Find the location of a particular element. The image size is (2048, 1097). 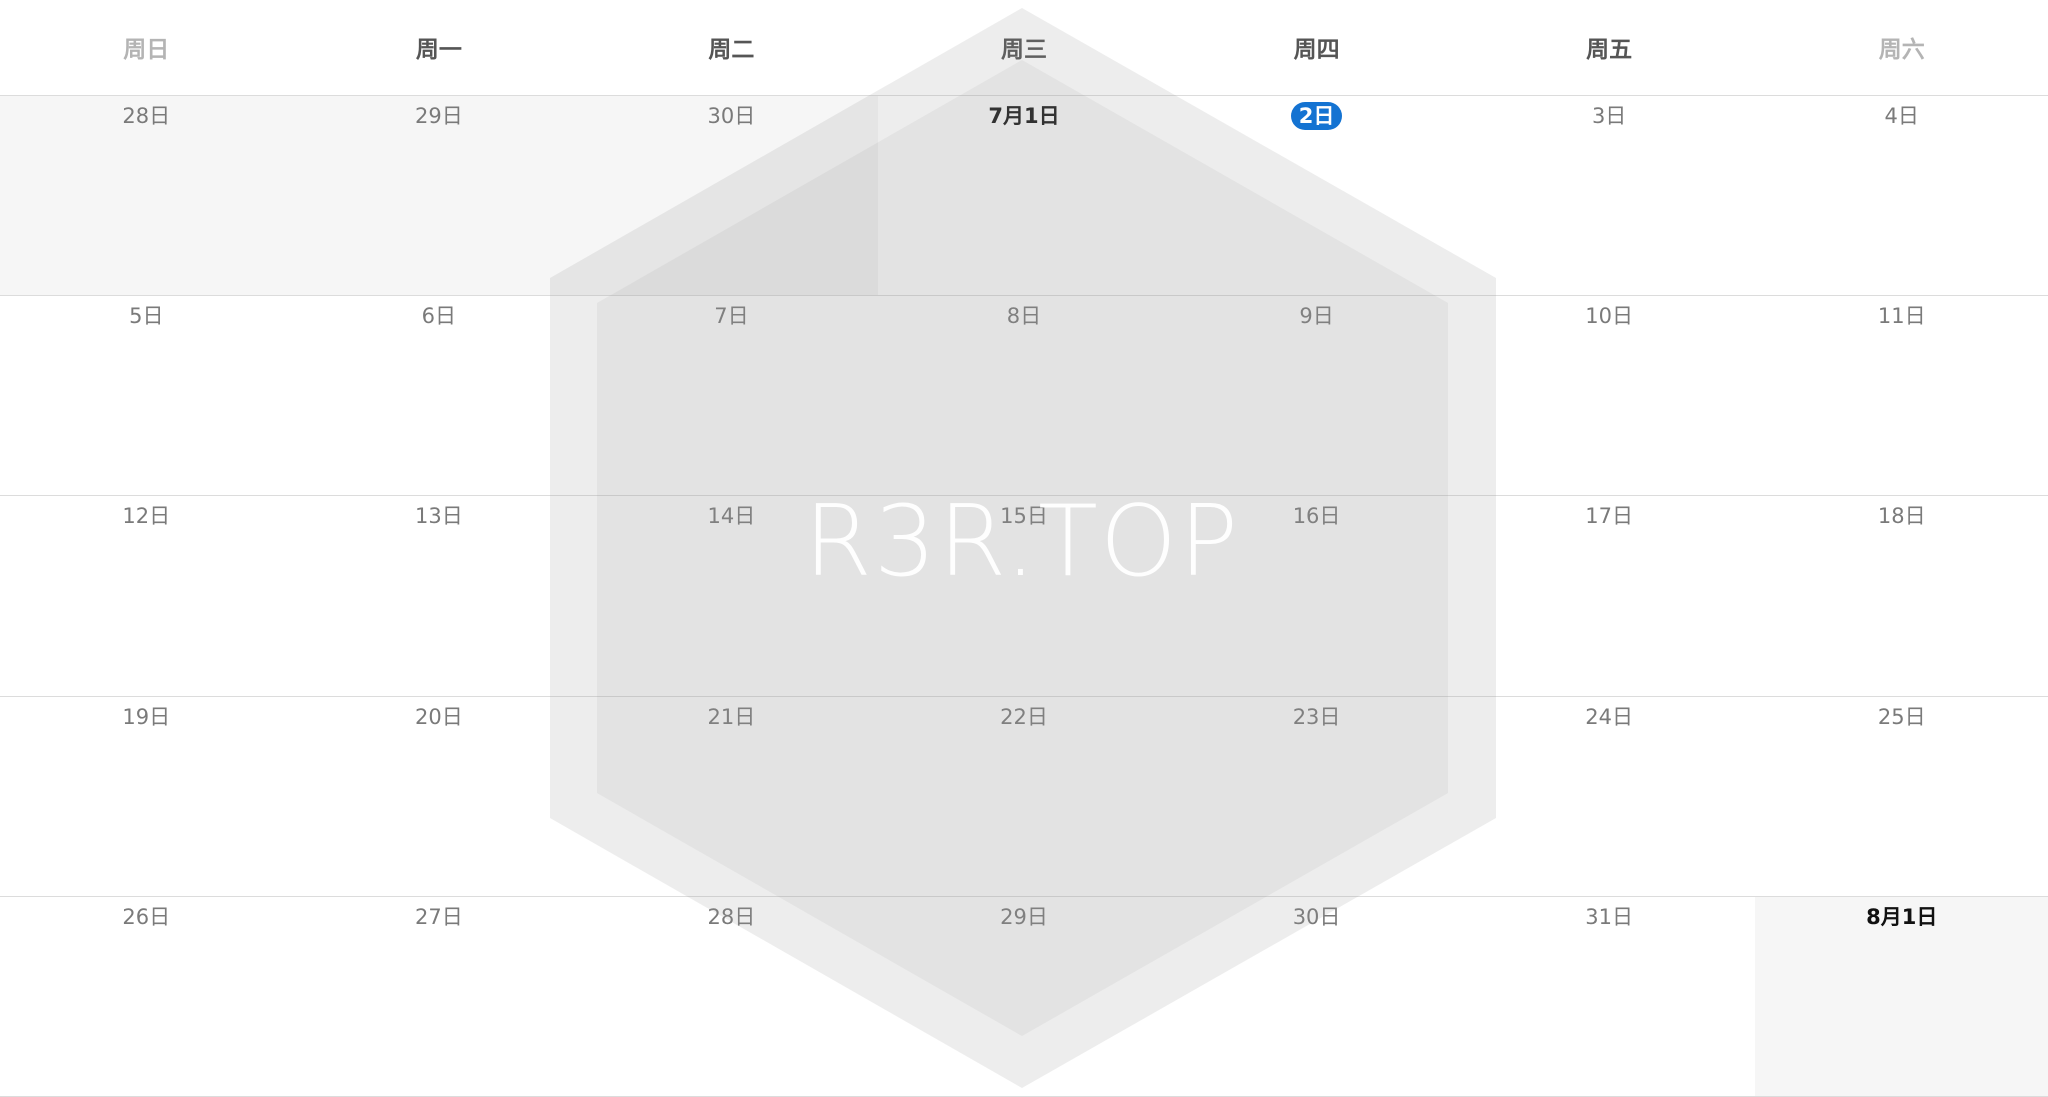

day-cell: 23日 is located at coordinates (1316, 796).